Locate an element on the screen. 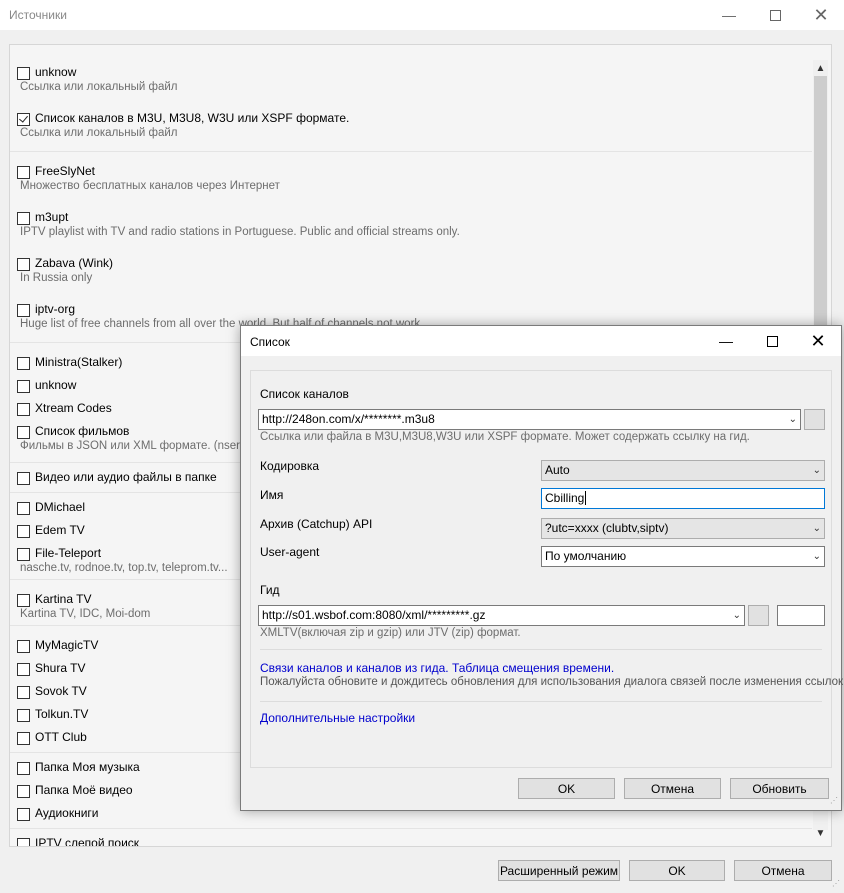 The height and width of the screenshot is (893, 844). encoding-select: Auto ⌄ is located at coordinates (683, 470).